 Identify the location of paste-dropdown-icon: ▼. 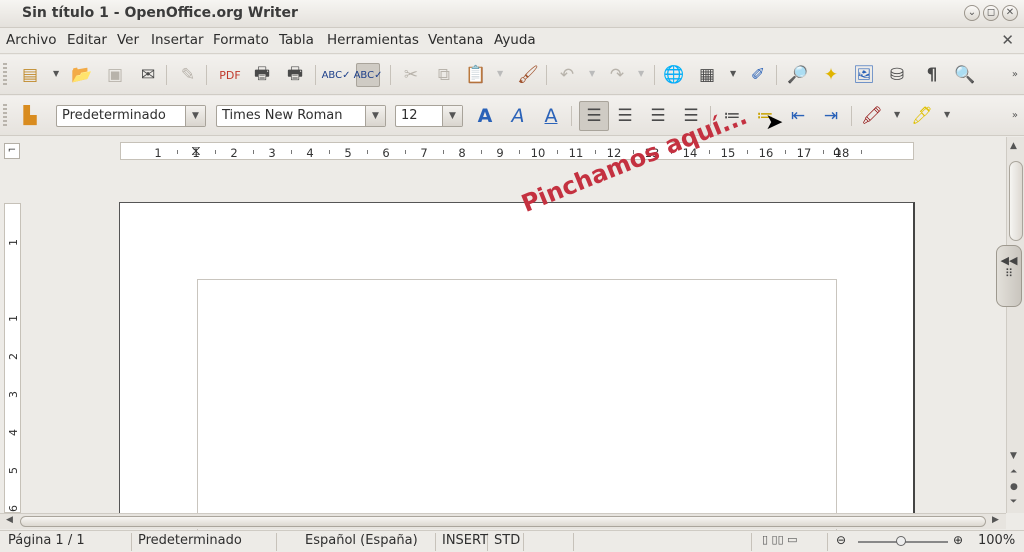
(500, 73).